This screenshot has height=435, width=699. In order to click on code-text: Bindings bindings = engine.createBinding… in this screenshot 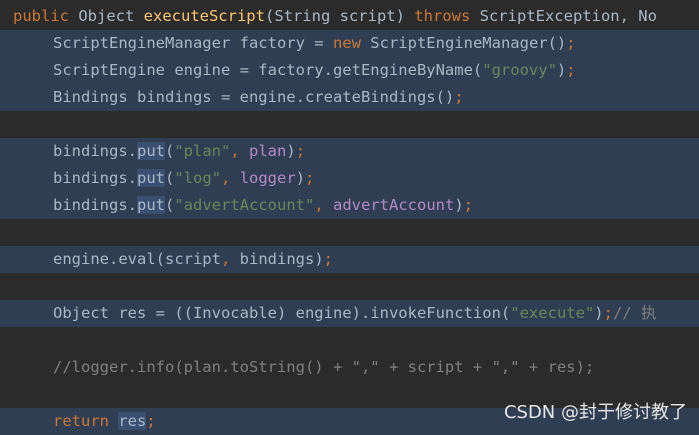, I will do `click(254, 97)`.